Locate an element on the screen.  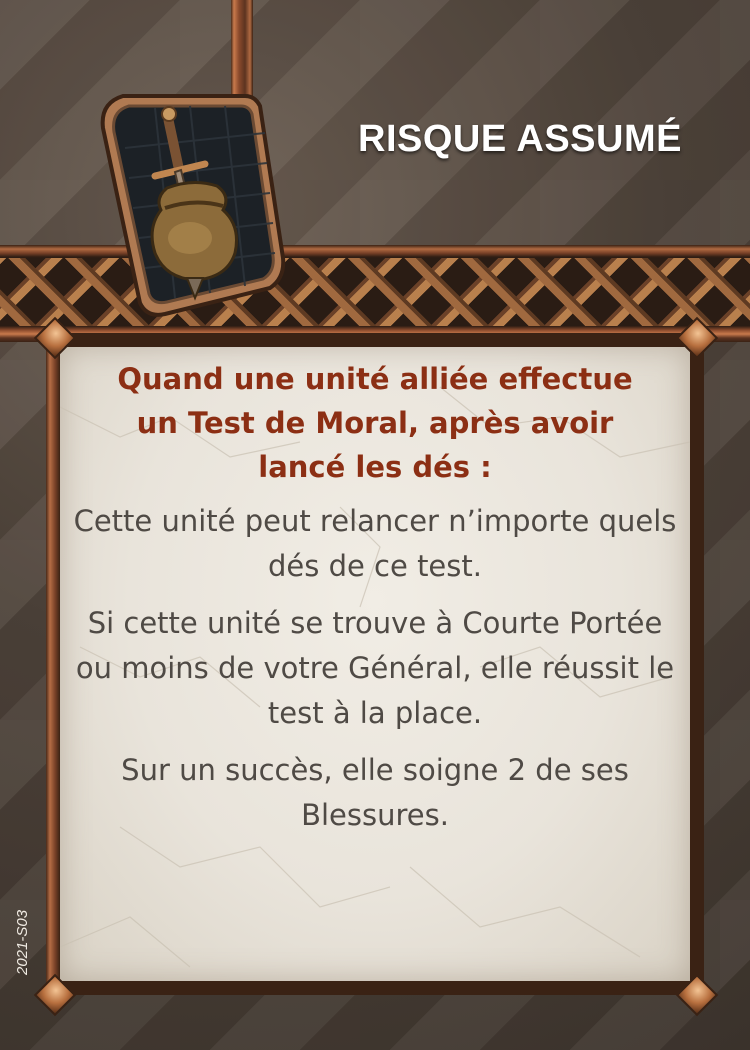
card-code: 2021-S03 is located at coordinates (22, 942).